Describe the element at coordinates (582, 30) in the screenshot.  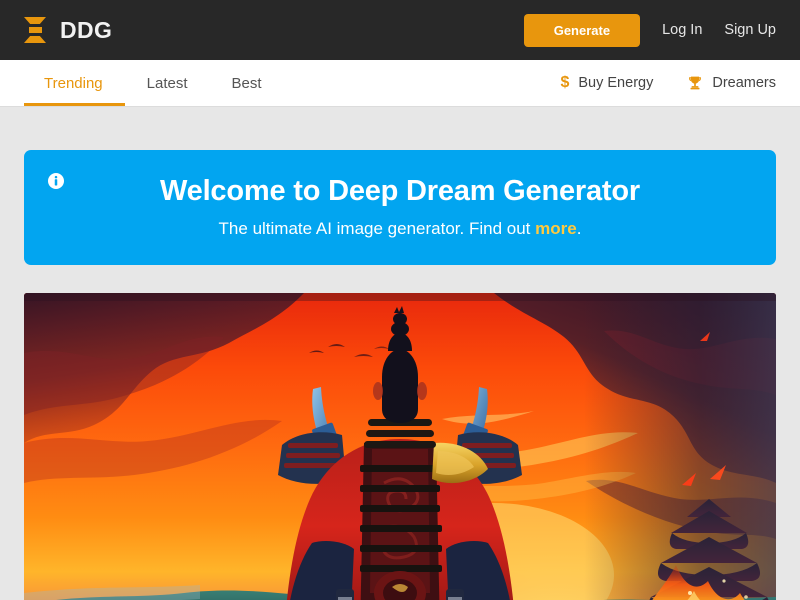
I see `generate-button: Generate` at that location.